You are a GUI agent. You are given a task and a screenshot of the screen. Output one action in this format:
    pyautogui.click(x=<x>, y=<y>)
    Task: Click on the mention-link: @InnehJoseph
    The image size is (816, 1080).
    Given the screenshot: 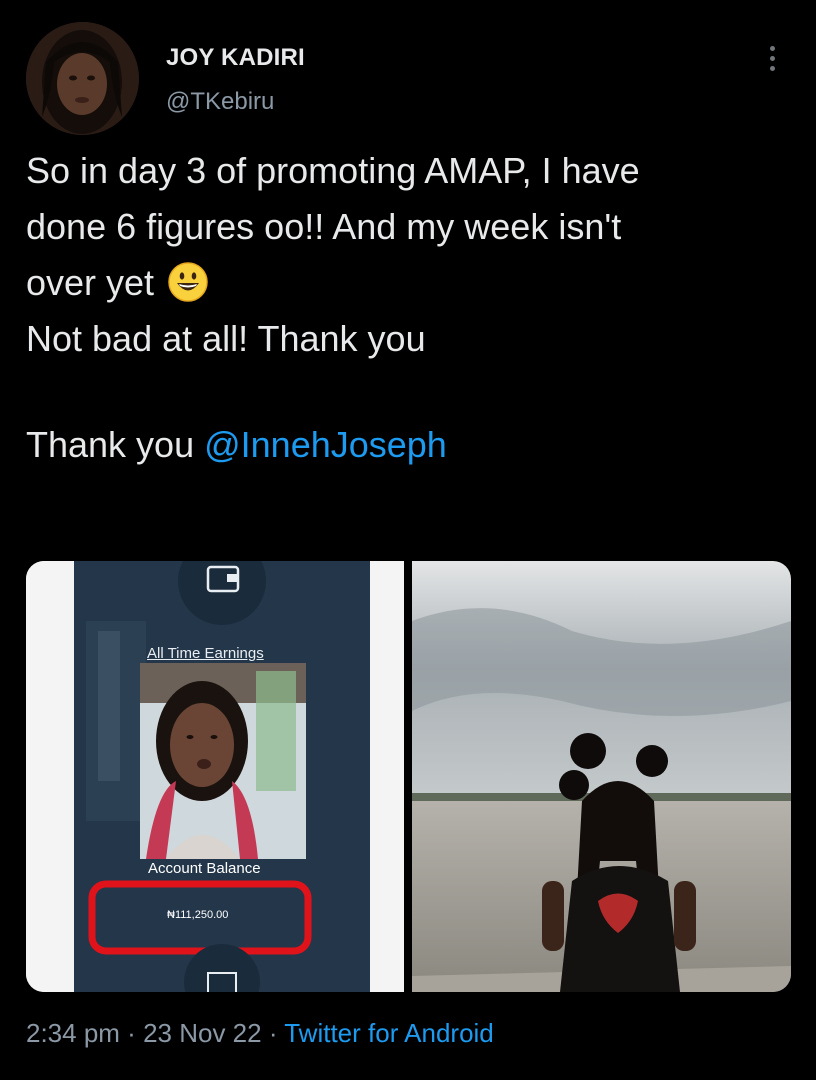 What is the action you would take?
    pyautogui.click(x=325, y=444)
    